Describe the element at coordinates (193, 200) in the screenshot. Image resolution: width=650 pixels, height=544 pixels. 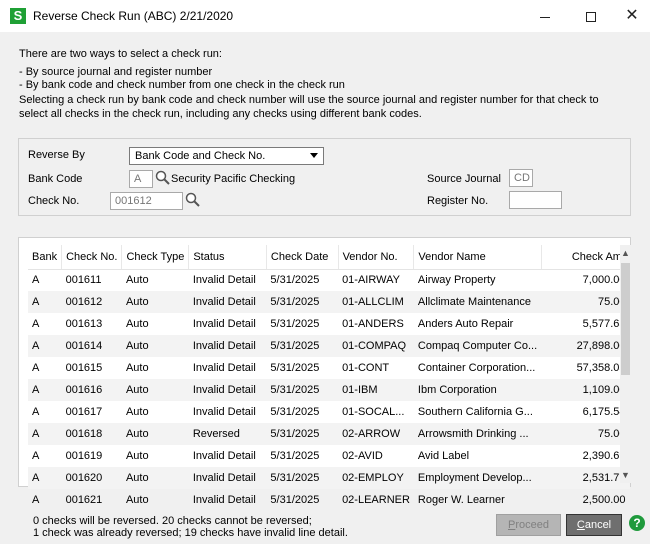
I see `check-no-lookup-icon` at that location.